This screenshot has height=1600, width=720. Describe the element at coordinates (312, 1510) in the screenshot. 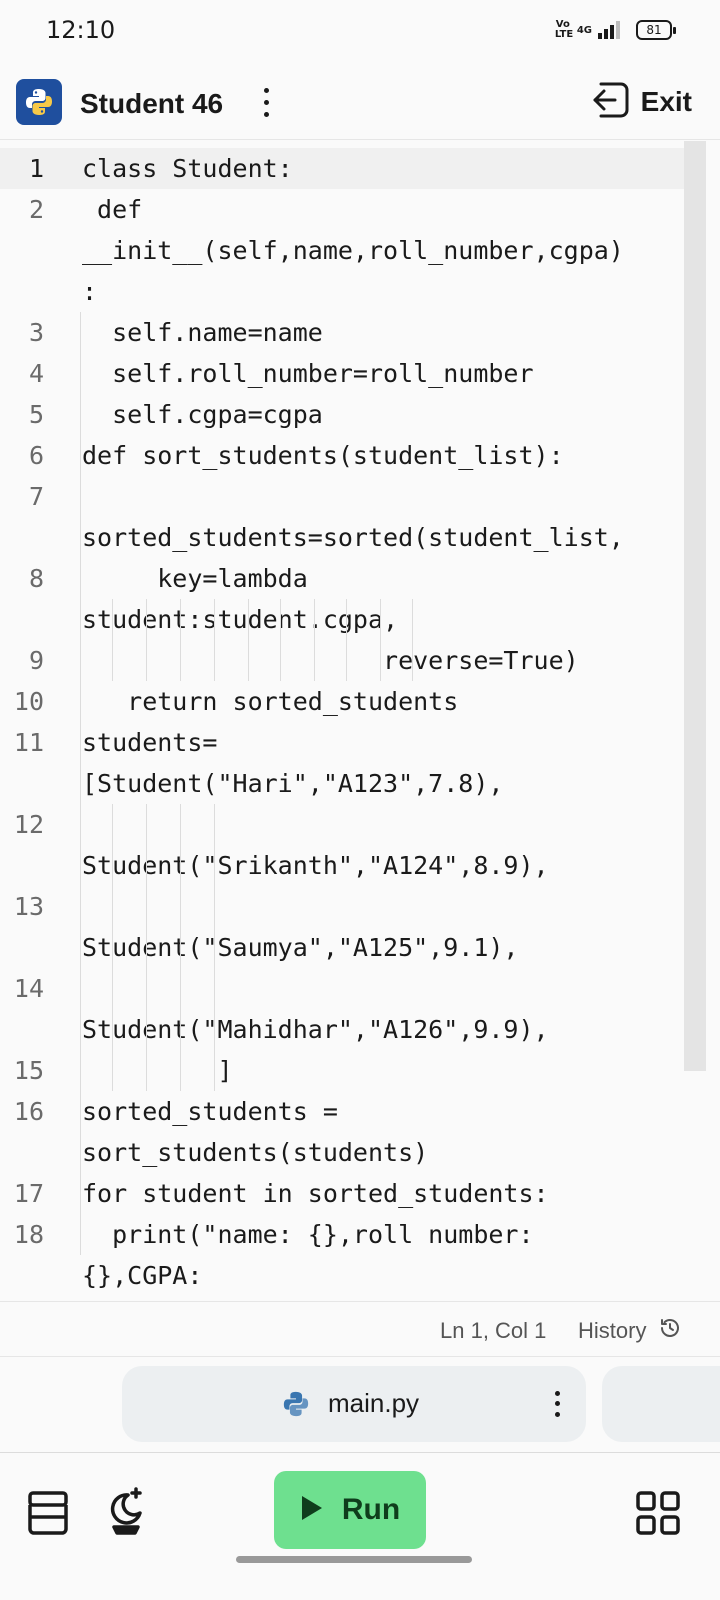

I see `play-icon` at that location.